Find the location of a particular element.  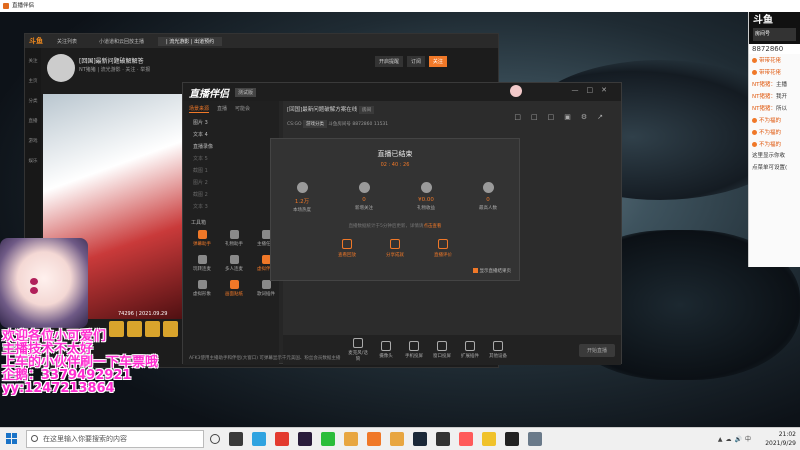

danmu-icon is located at coordinates (202, 234).